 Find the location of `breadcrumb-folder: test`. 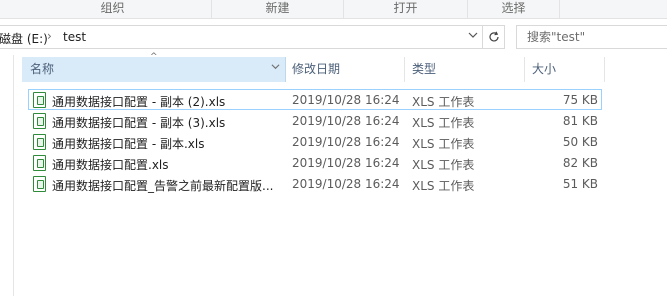

breadcrumb-folder: test is located at coordinates (74, 37).